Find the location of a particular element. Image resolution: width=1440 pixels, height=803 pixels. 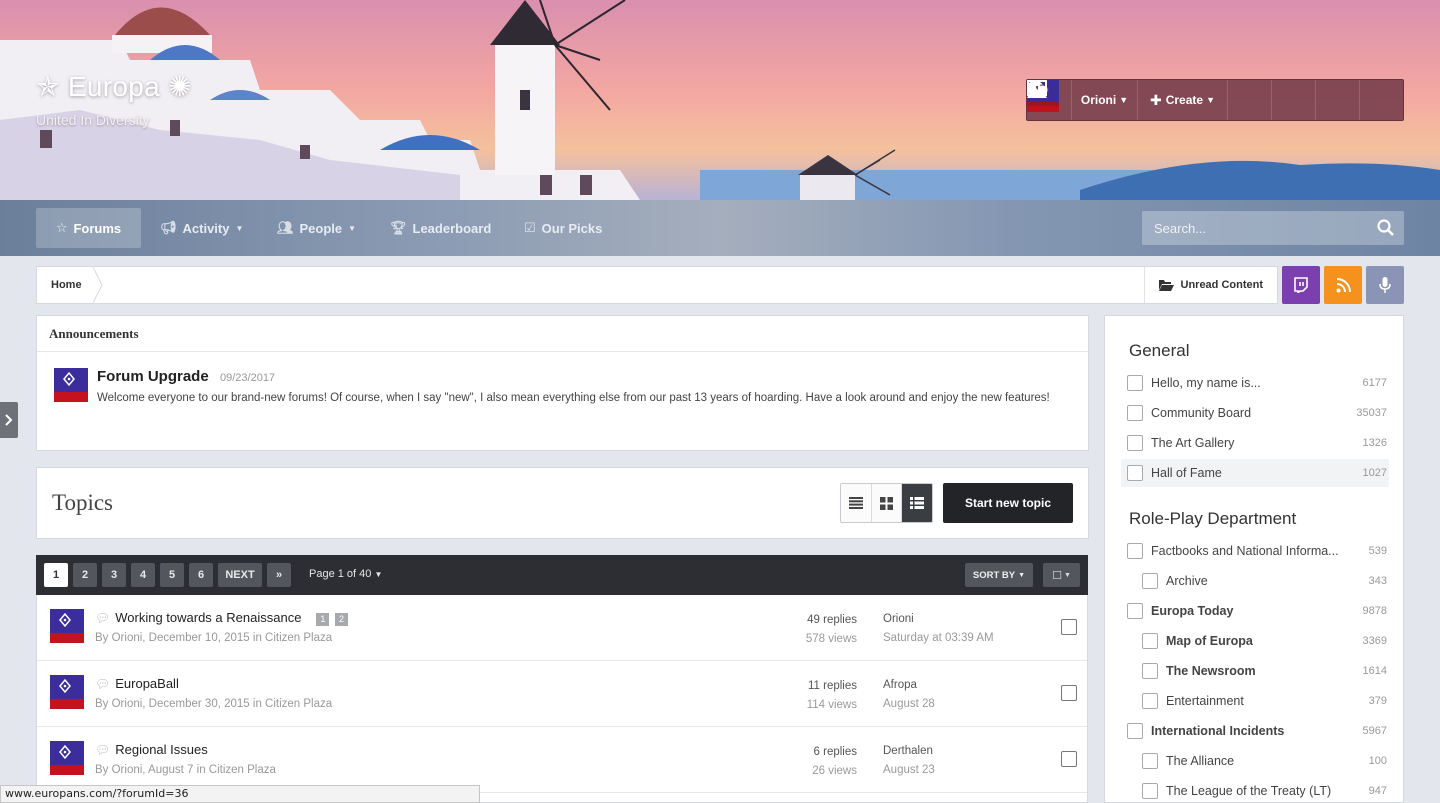

megaphone-icon: 📢︎ is located at coordinates (168, 227).